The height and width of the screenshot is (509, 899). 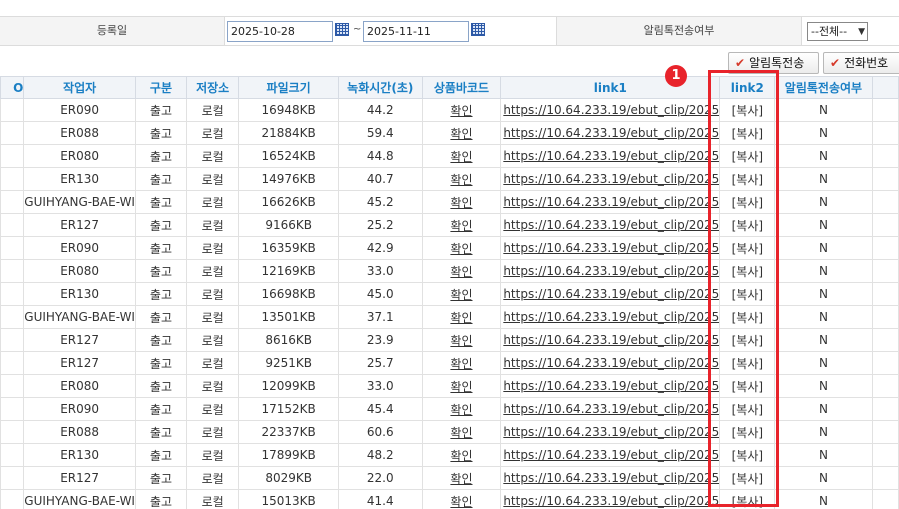 What do you see at coordinates (212, 87) in the screenshot?
I see `column-header: 저장소` at bounding box center [212, 87].